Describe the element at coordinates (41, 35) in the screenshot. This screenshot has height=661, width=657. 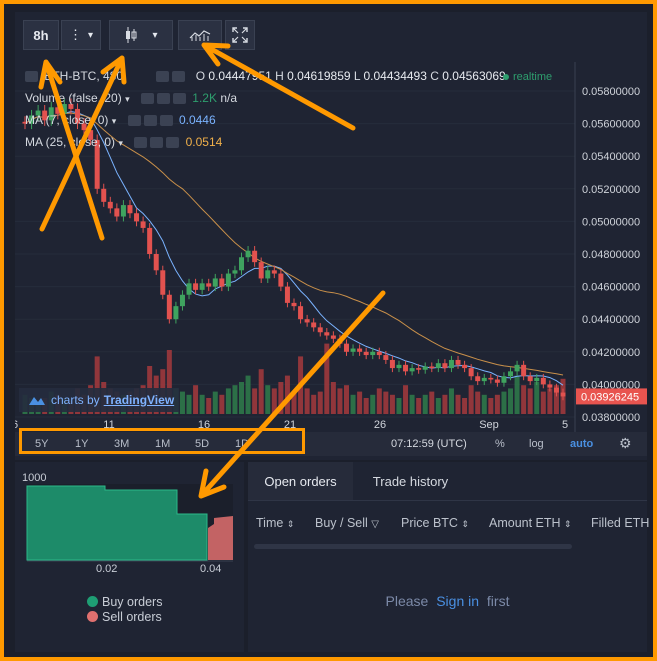
I see `interval-button: 8h` at that location.